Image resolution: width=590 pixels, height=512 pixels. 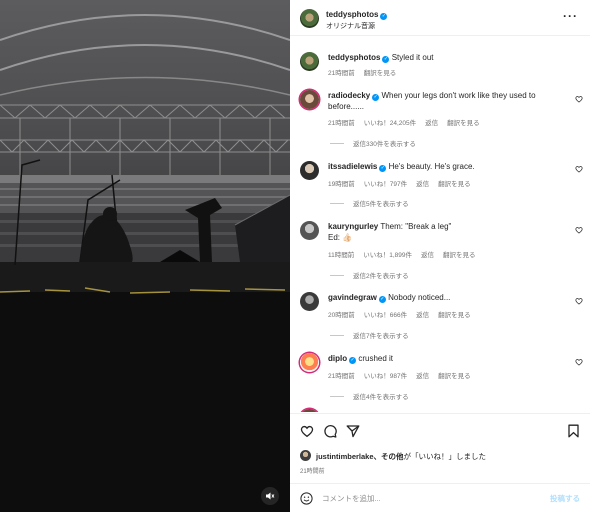 What do you see at coordinates (384, 143) in the screenshot?
I see `view-replies-label: 返信330件を表示する` at bounding box center [384, 143].